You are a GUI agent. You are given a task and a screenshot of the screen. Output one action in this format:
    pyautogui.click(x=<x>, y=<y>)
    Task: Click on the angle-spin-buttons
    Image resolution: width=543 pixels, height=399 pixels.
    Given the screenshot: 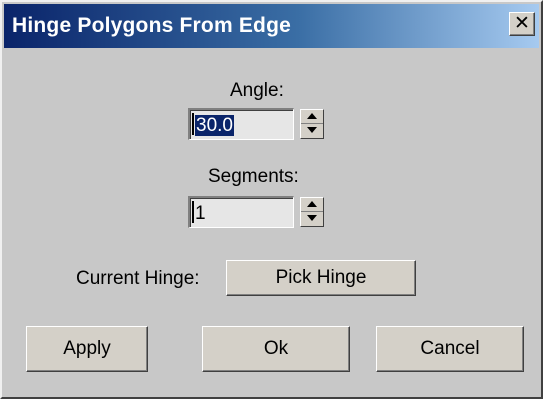 What is the action you would take?
    pyautogui.click(x=312, y=124)
    